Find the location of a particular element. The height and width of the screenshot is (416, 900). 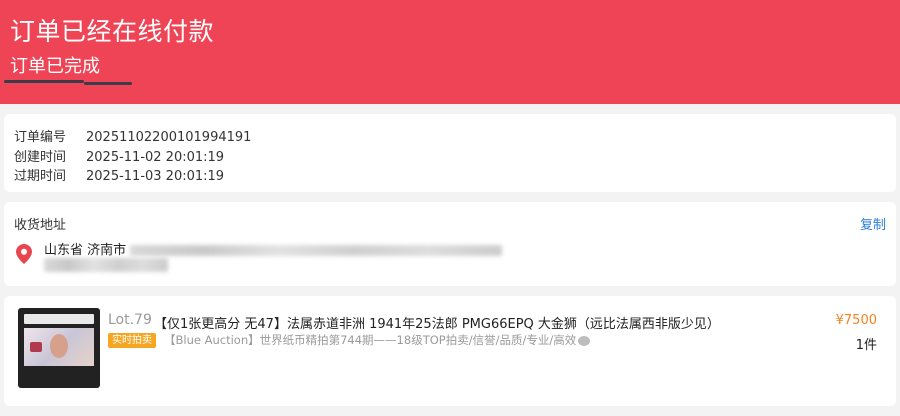

created-time-label: 创建时间 is located at coordinates (40, 157).